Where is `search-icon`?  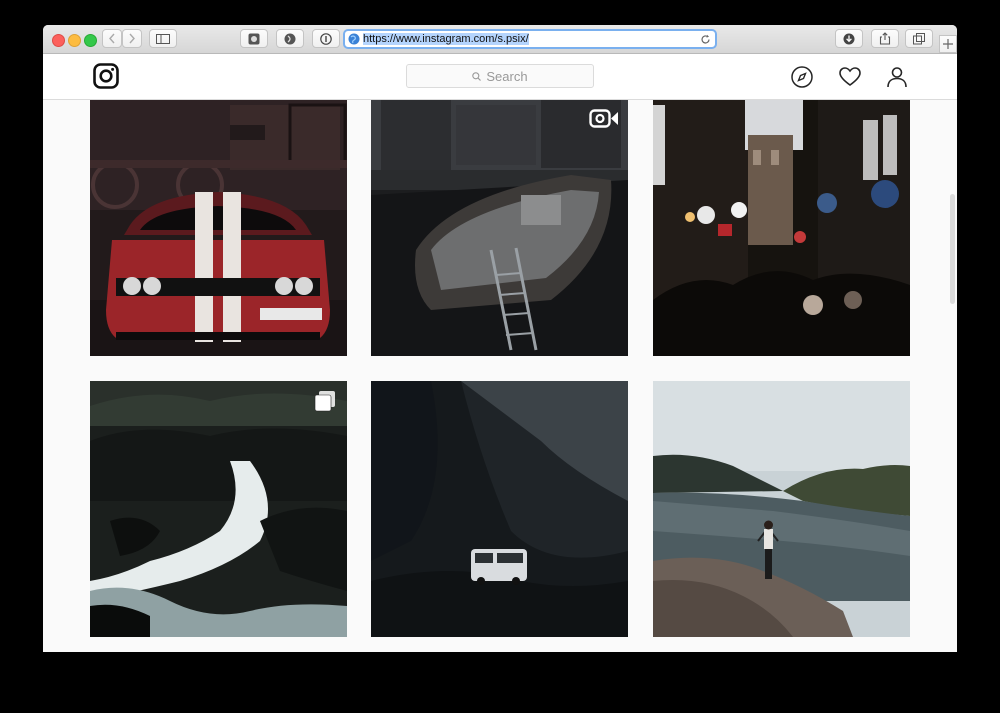
search-icon is located at coordinates (477, 76).